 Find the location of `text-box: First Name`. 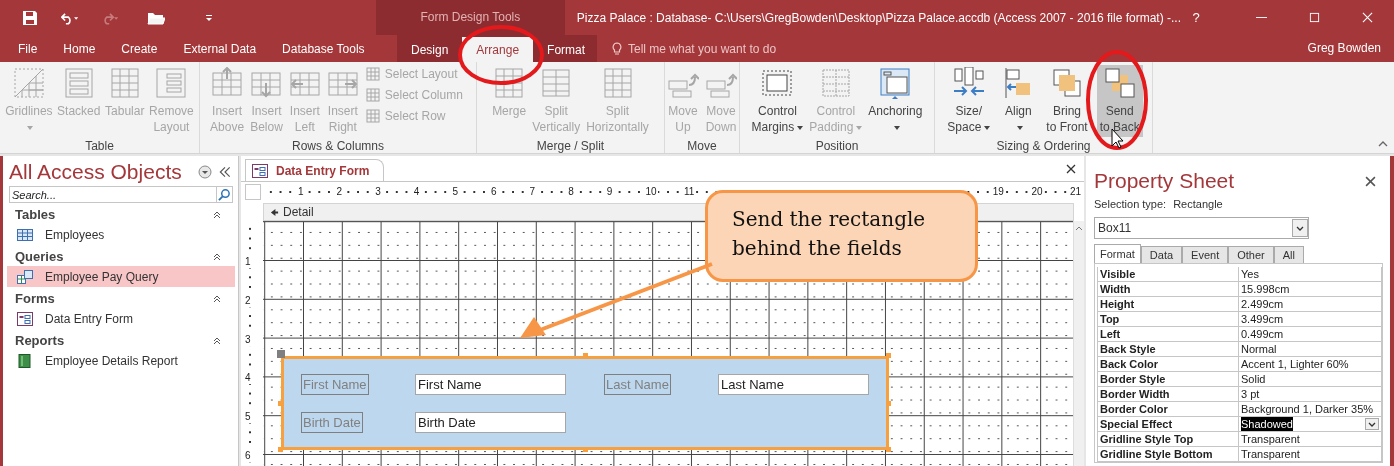

text-box: First Name is located at coordinates (490, 384).